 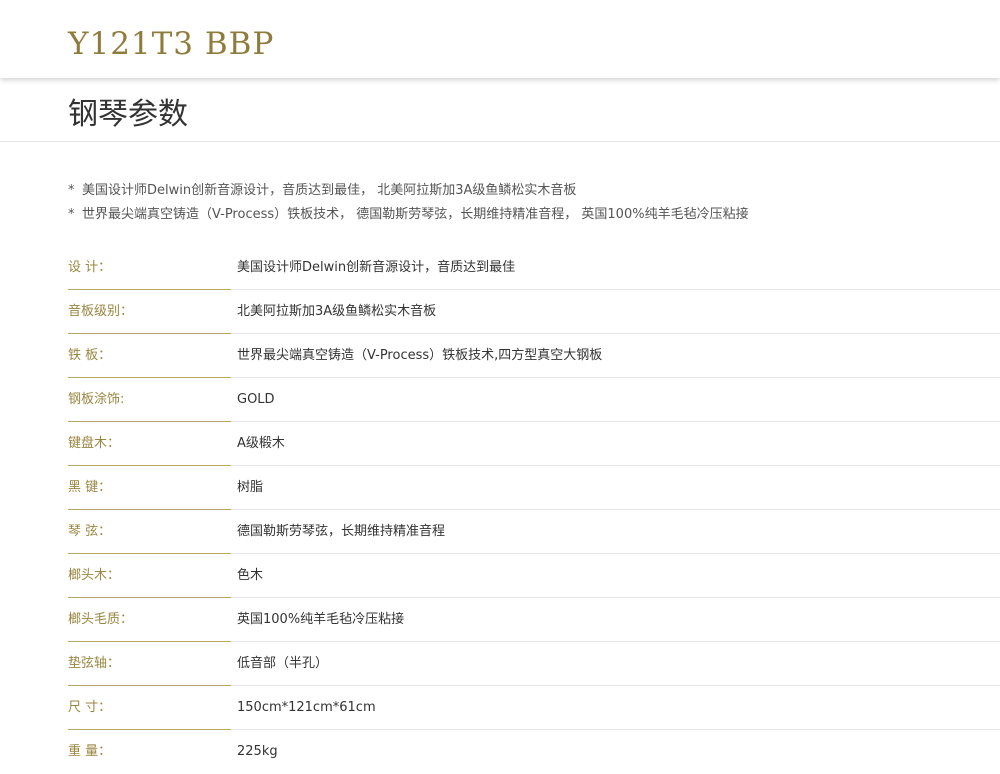 I want to click on spec-label: 尺 寸：, so click(x=90, y=707).